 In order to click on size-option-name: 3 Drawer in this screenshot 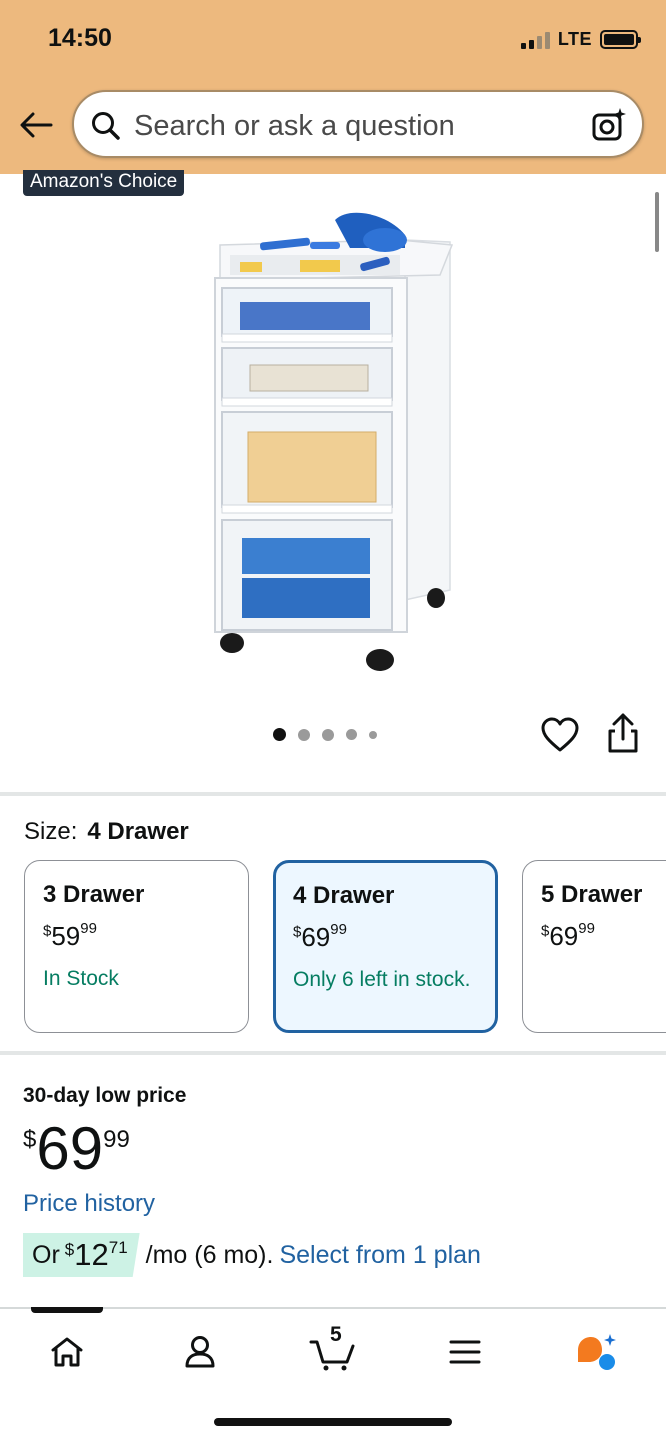, I will do `click(94, 894)`.